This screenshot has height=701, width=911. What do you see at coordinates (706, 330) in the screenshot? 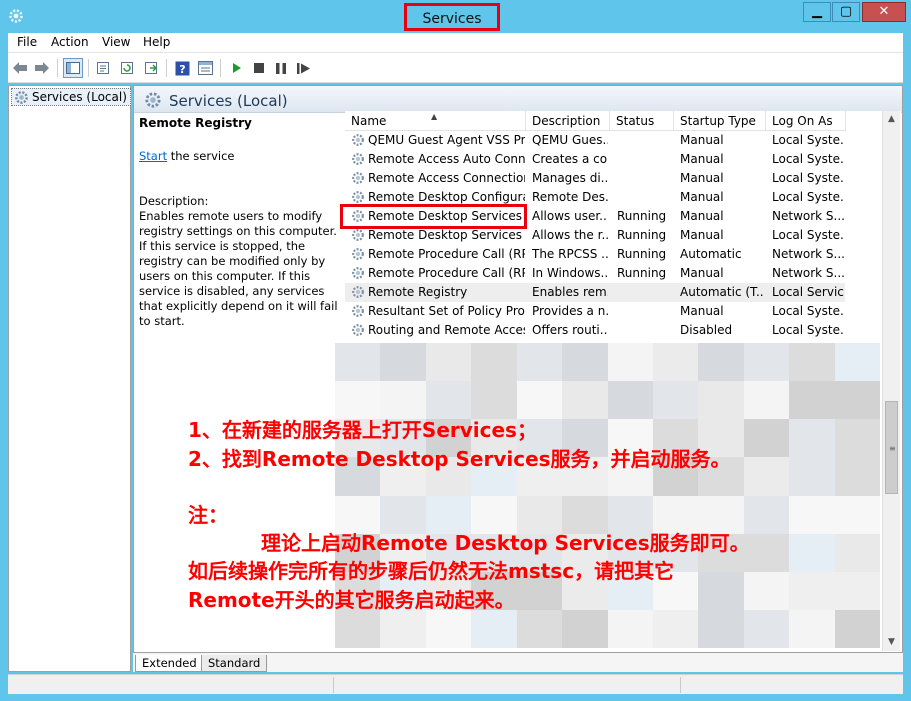
I see `service-startup-cell: Disabled` at bounding box center [706, 330].